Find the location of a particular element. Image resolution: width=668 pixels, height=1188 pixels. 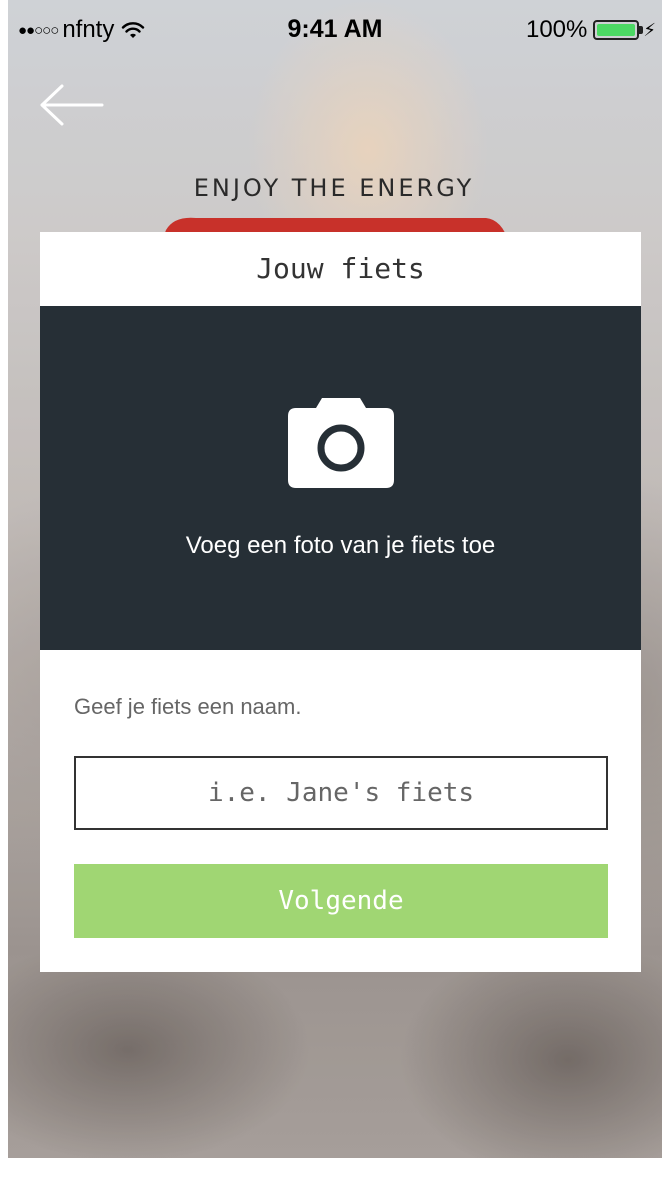

bike-name-input is located at coordinates (341, 793).